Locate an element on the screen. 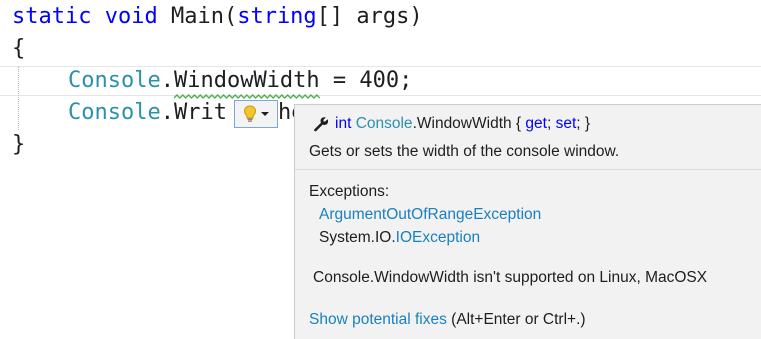 This screenshot has width=761, height=339. exceptions-heading: Exceptions: is located at coordinates (349, 191).